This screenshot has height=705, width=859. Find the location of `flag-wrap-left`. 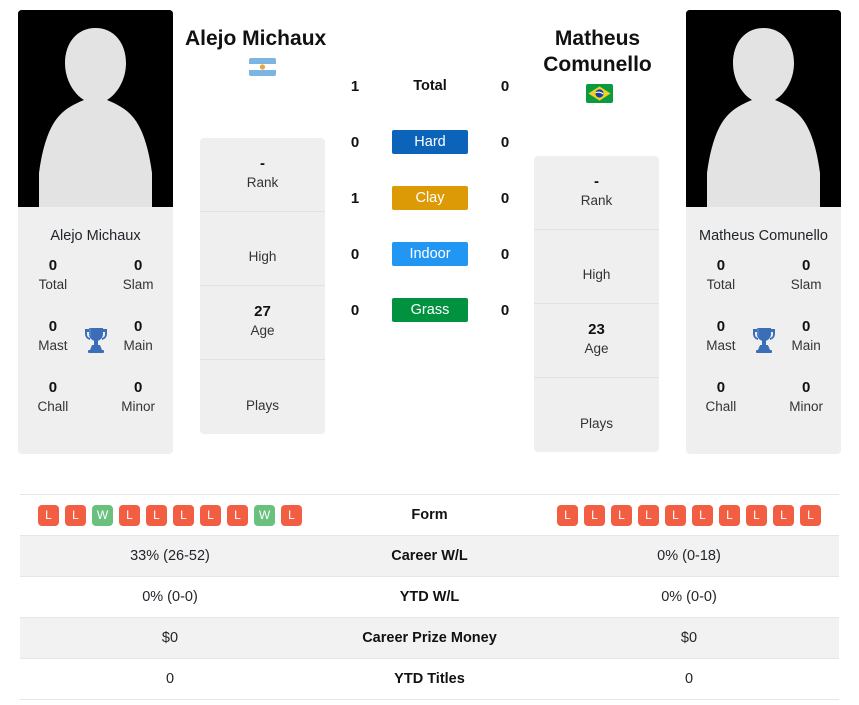

flag-wrap-left is located at coordinates (262, 67).